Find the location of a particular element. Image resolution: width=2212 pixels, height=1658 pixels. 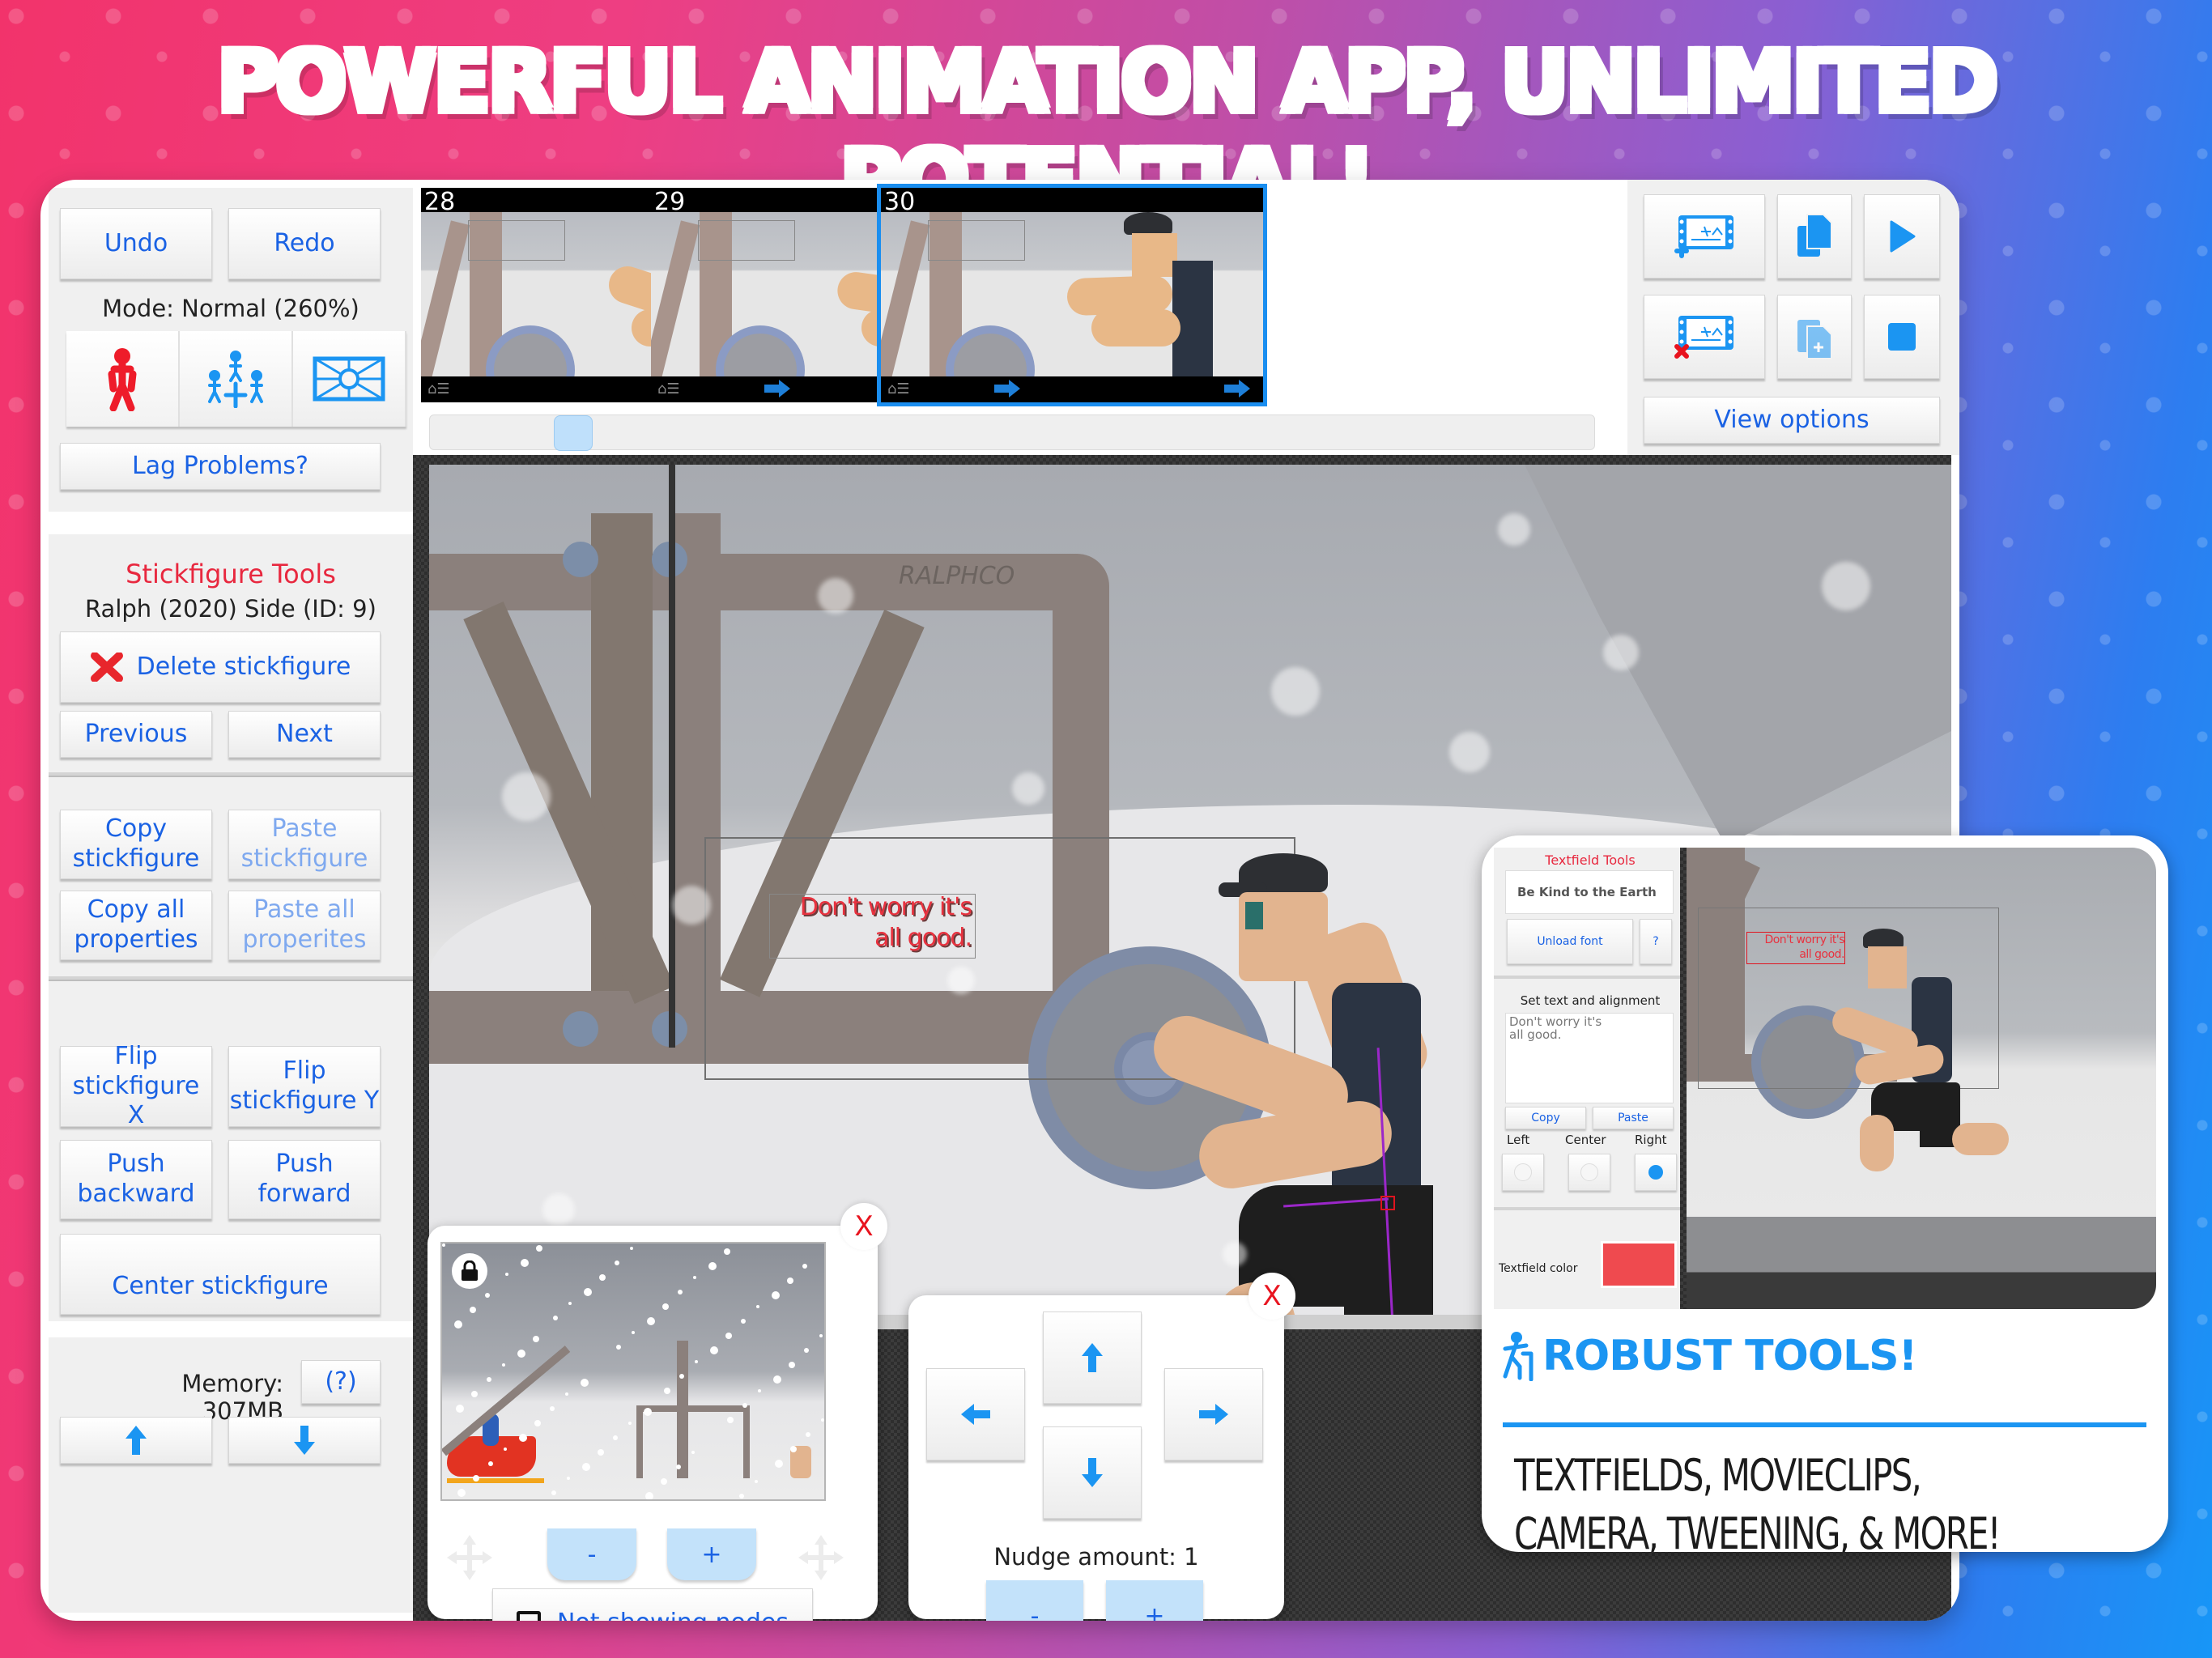

canvas-textfield: Don't worry it's all good. is located at coordinates (870, 923).